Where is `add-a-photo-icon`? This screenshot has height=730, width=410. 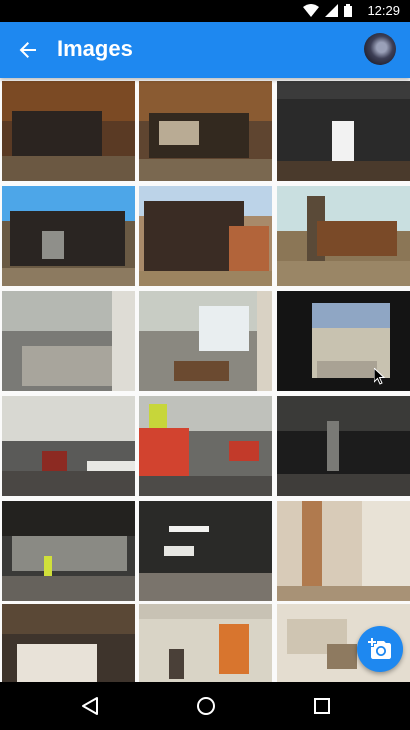 add-a-photo-icon is located at coordinates (379, 648).